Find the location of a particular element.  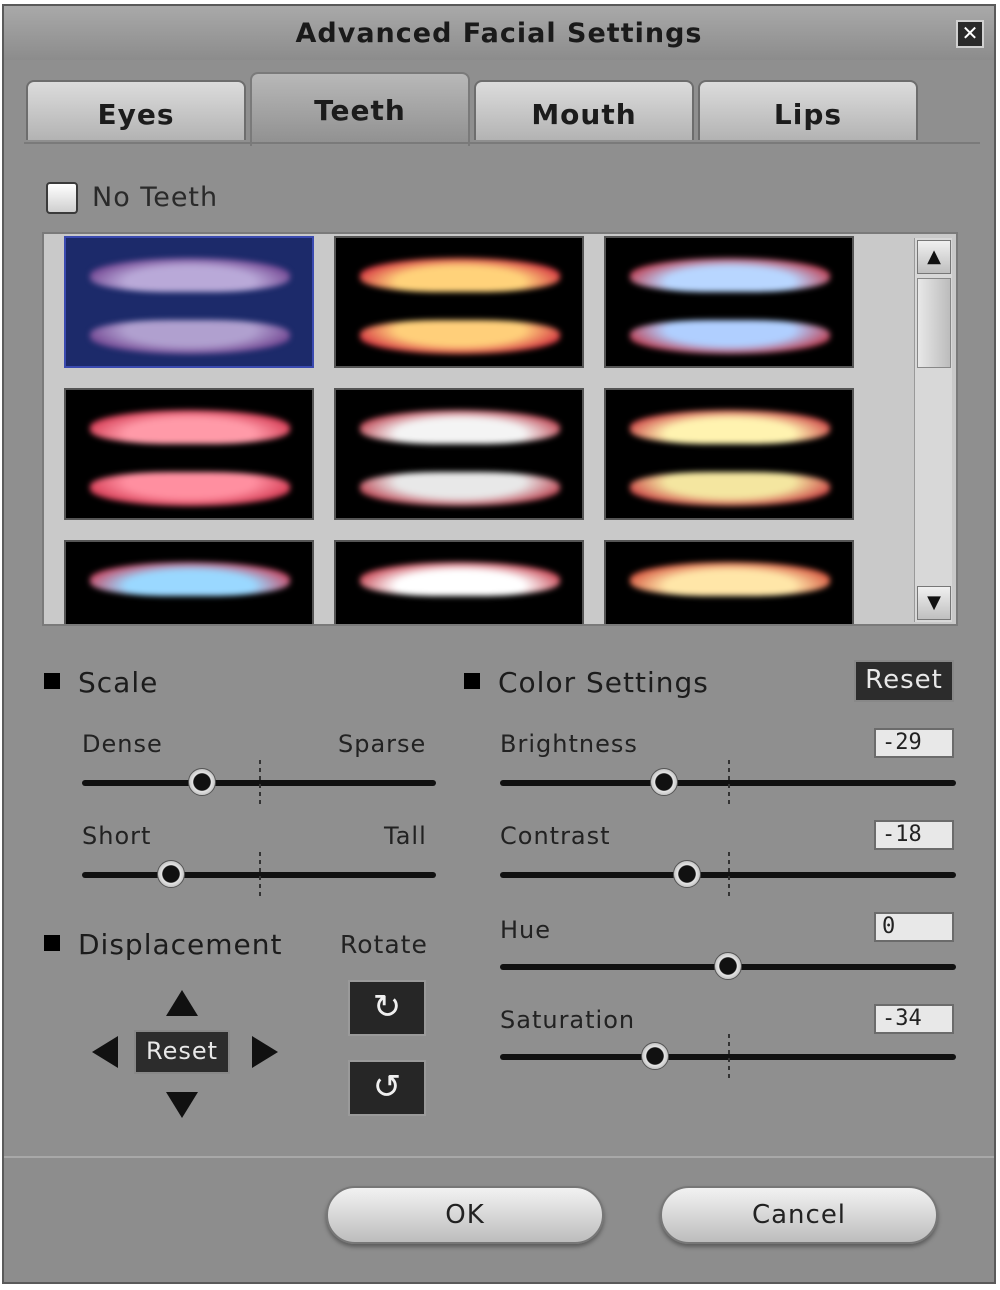

rotate-label: Rotate is located at coordinates (384, 944).